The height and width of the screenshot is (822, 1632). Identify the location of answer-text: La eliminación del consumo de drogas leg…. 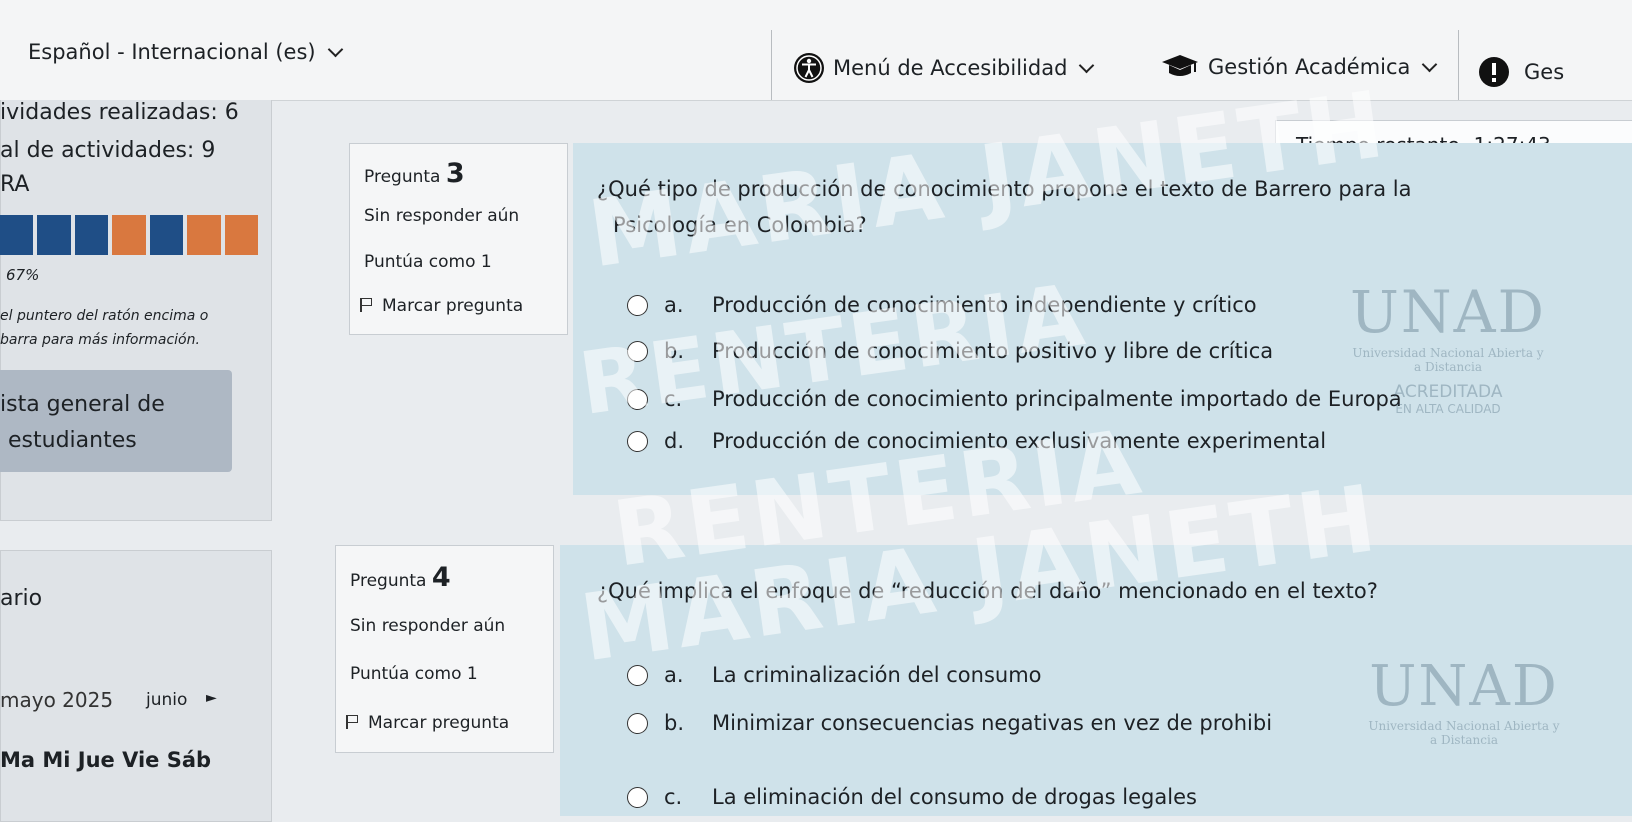
(954, 797).